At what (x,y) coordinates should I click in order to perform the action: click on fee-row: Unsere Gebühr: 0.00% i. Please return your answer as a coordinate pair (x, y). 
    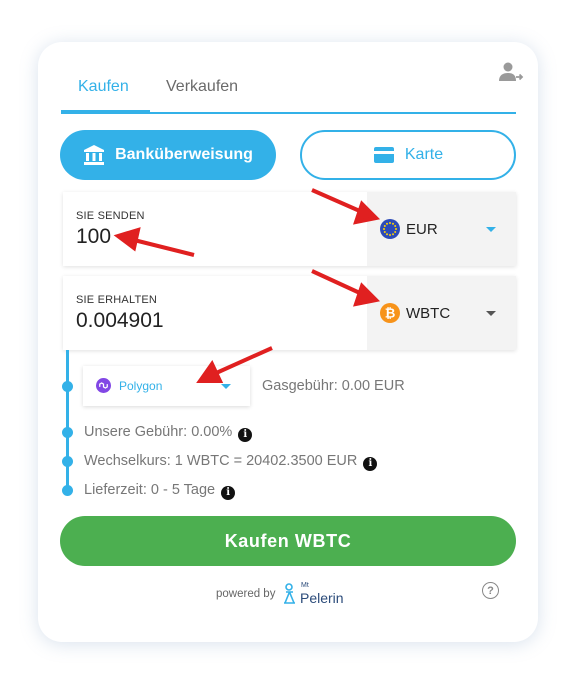
    Looking at the image, I should click on (168, 433).